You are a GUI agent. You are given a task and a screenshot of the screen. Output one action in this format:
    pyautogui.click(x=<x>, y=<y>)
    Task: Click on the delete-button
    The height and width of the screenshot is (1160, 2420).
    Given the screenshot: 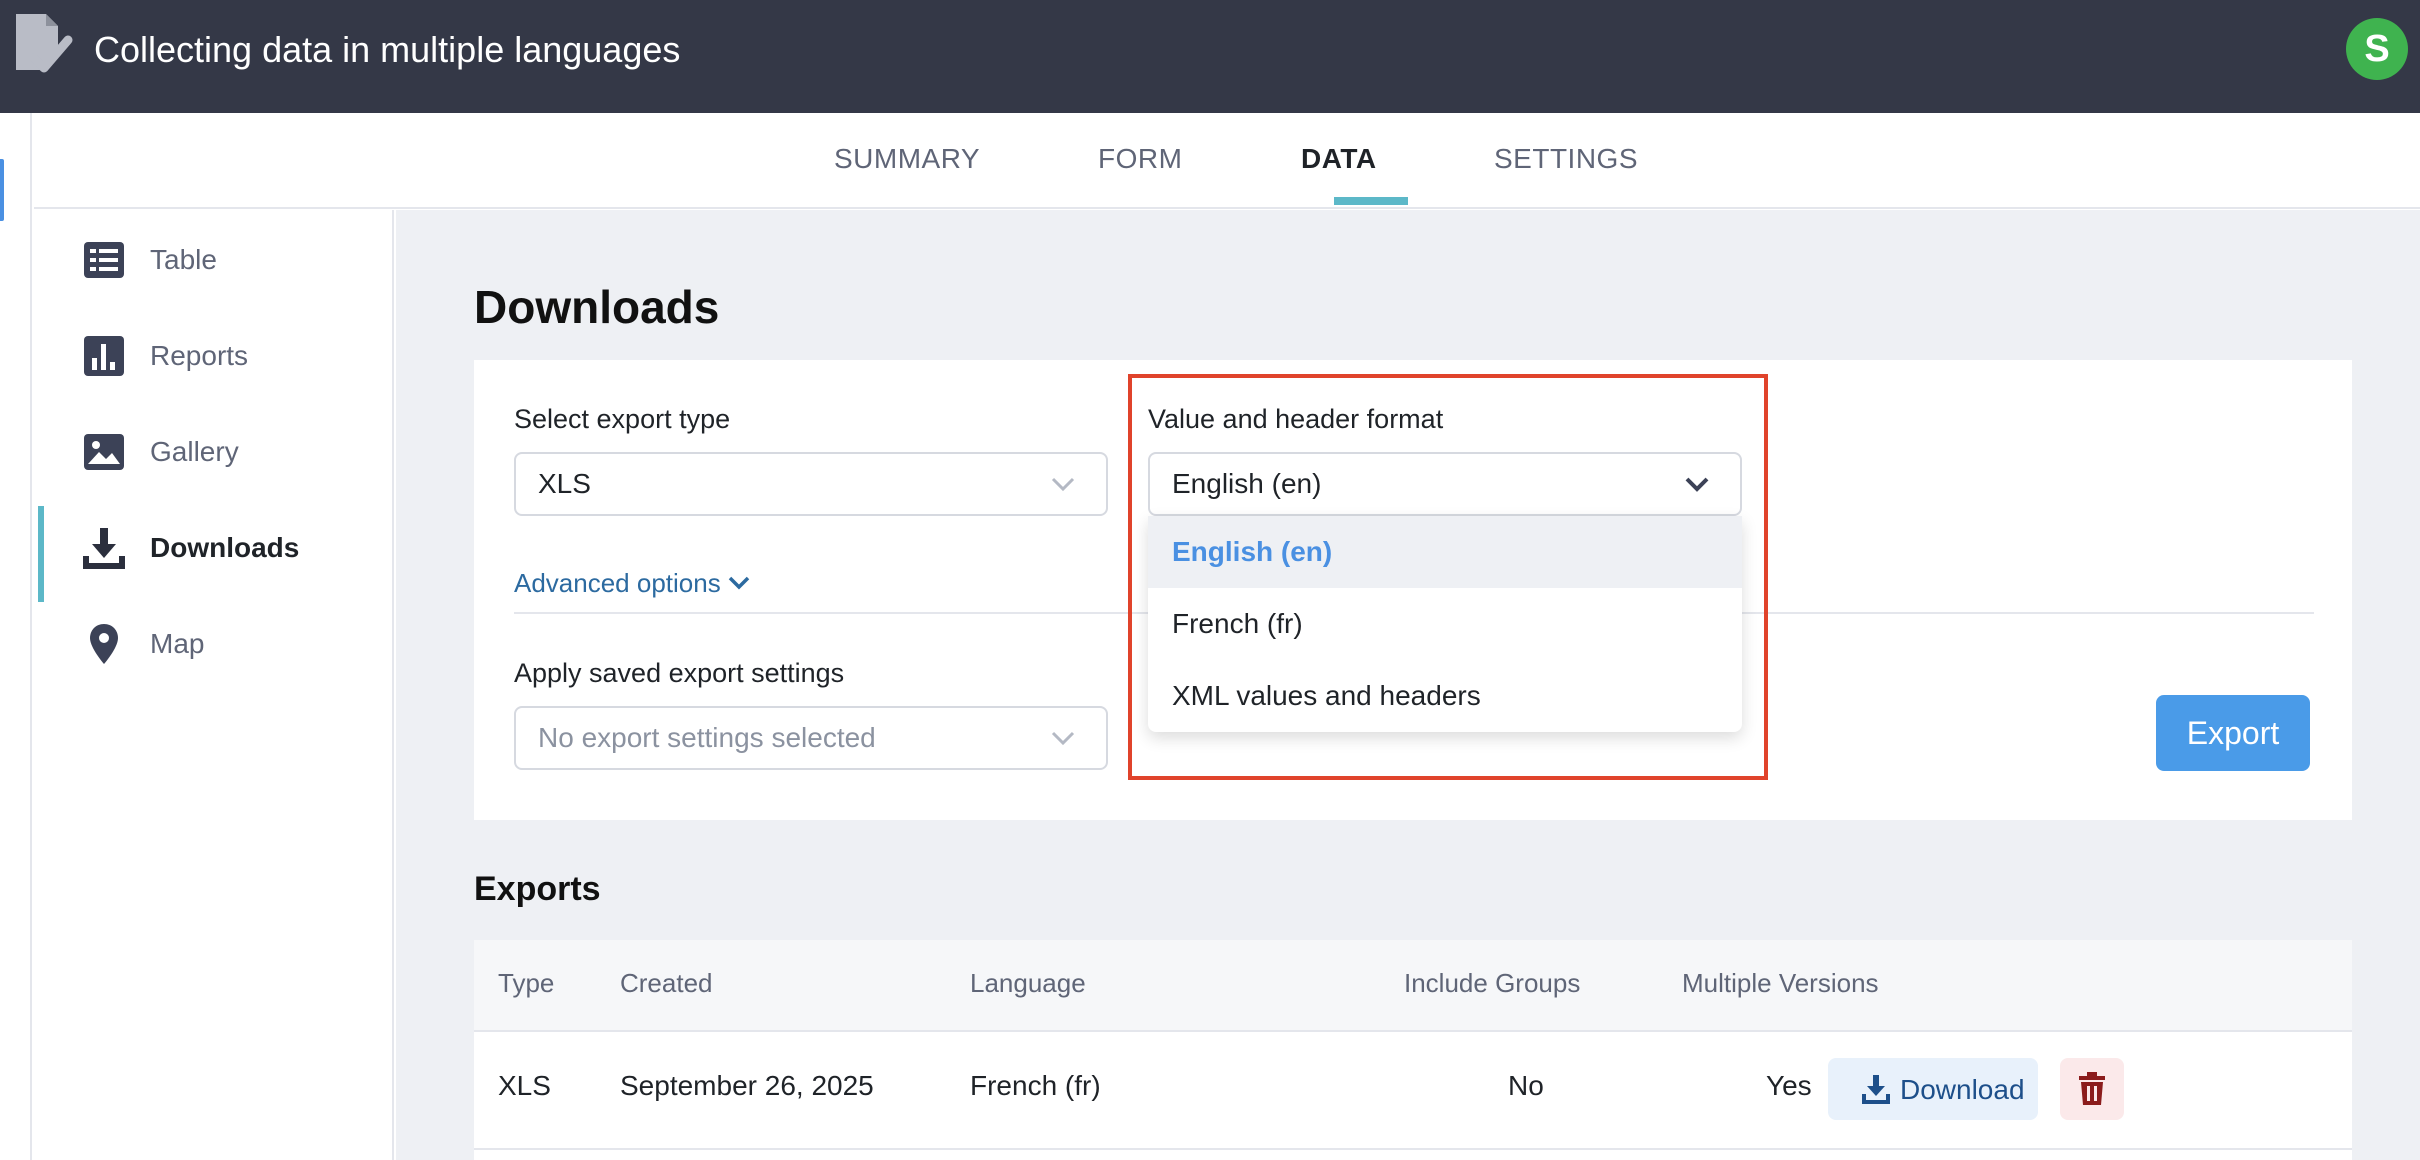 What is the action you would take?
    pyautogui.click(x=2092, y=1089)
    